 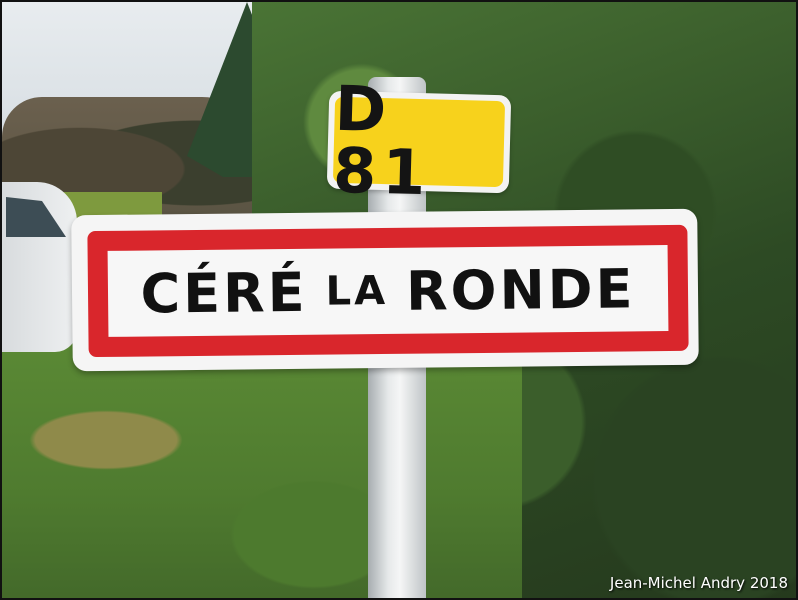 I want to click on route-number-plate: D 81, so click(x=419, y=140).